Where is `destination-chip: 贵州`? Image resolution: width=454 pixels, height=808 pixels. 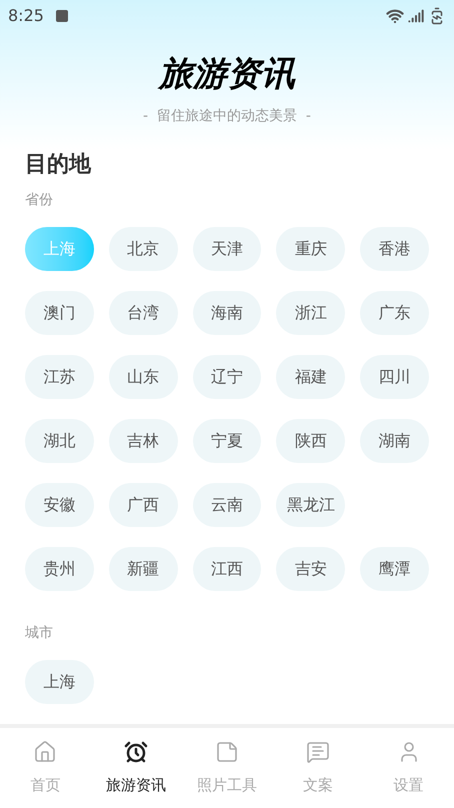 destination-chip: 贵州 is located at coordinates (59, 569).